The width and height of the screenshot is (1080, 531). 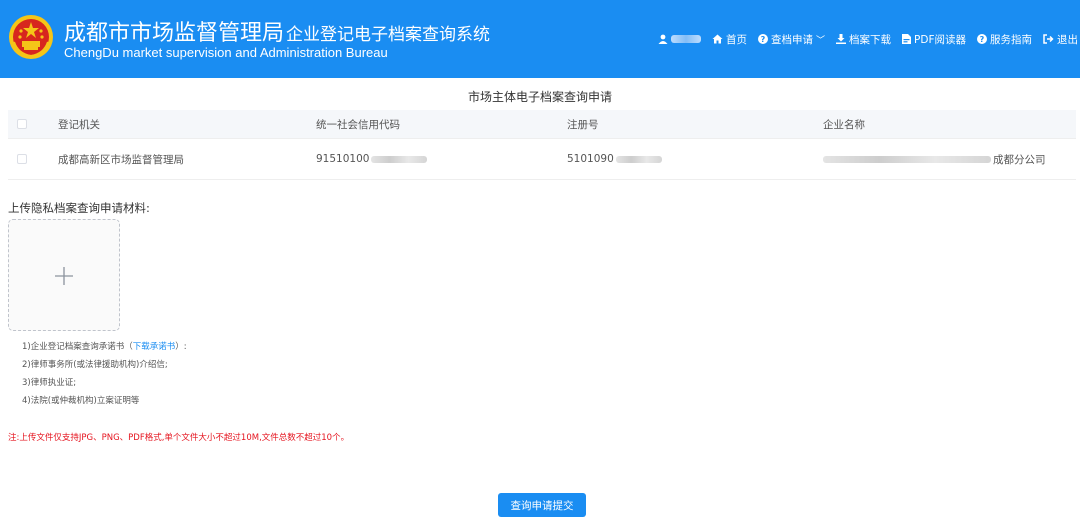 I want to click on note-1-text: 1)企业登记档案查询承诺书（, so click(x=77, y=347).